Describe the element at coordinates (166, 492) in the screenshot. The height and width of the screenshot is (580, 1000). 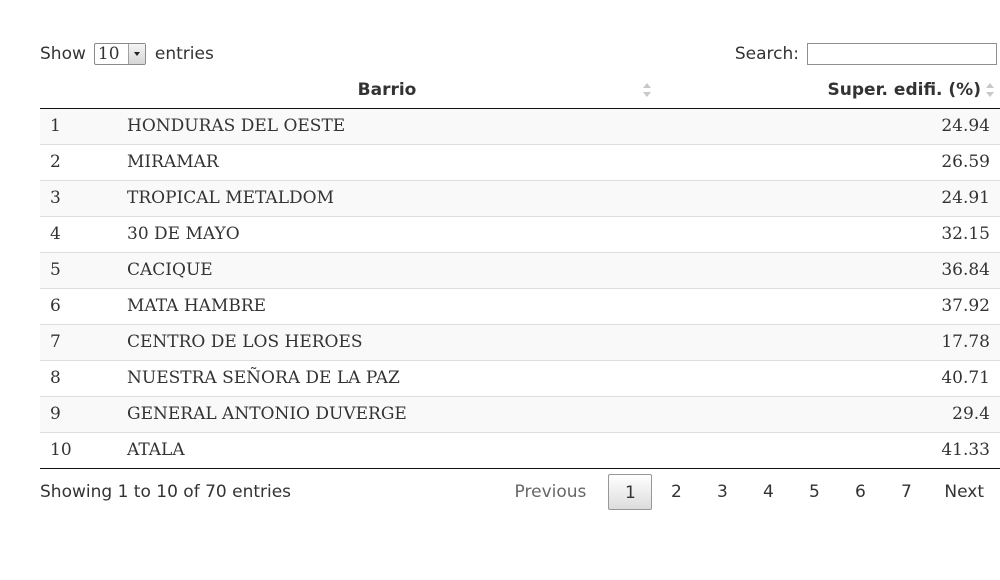
I see `table-info: Showing 1 to 10 of 70 entries` at that location.